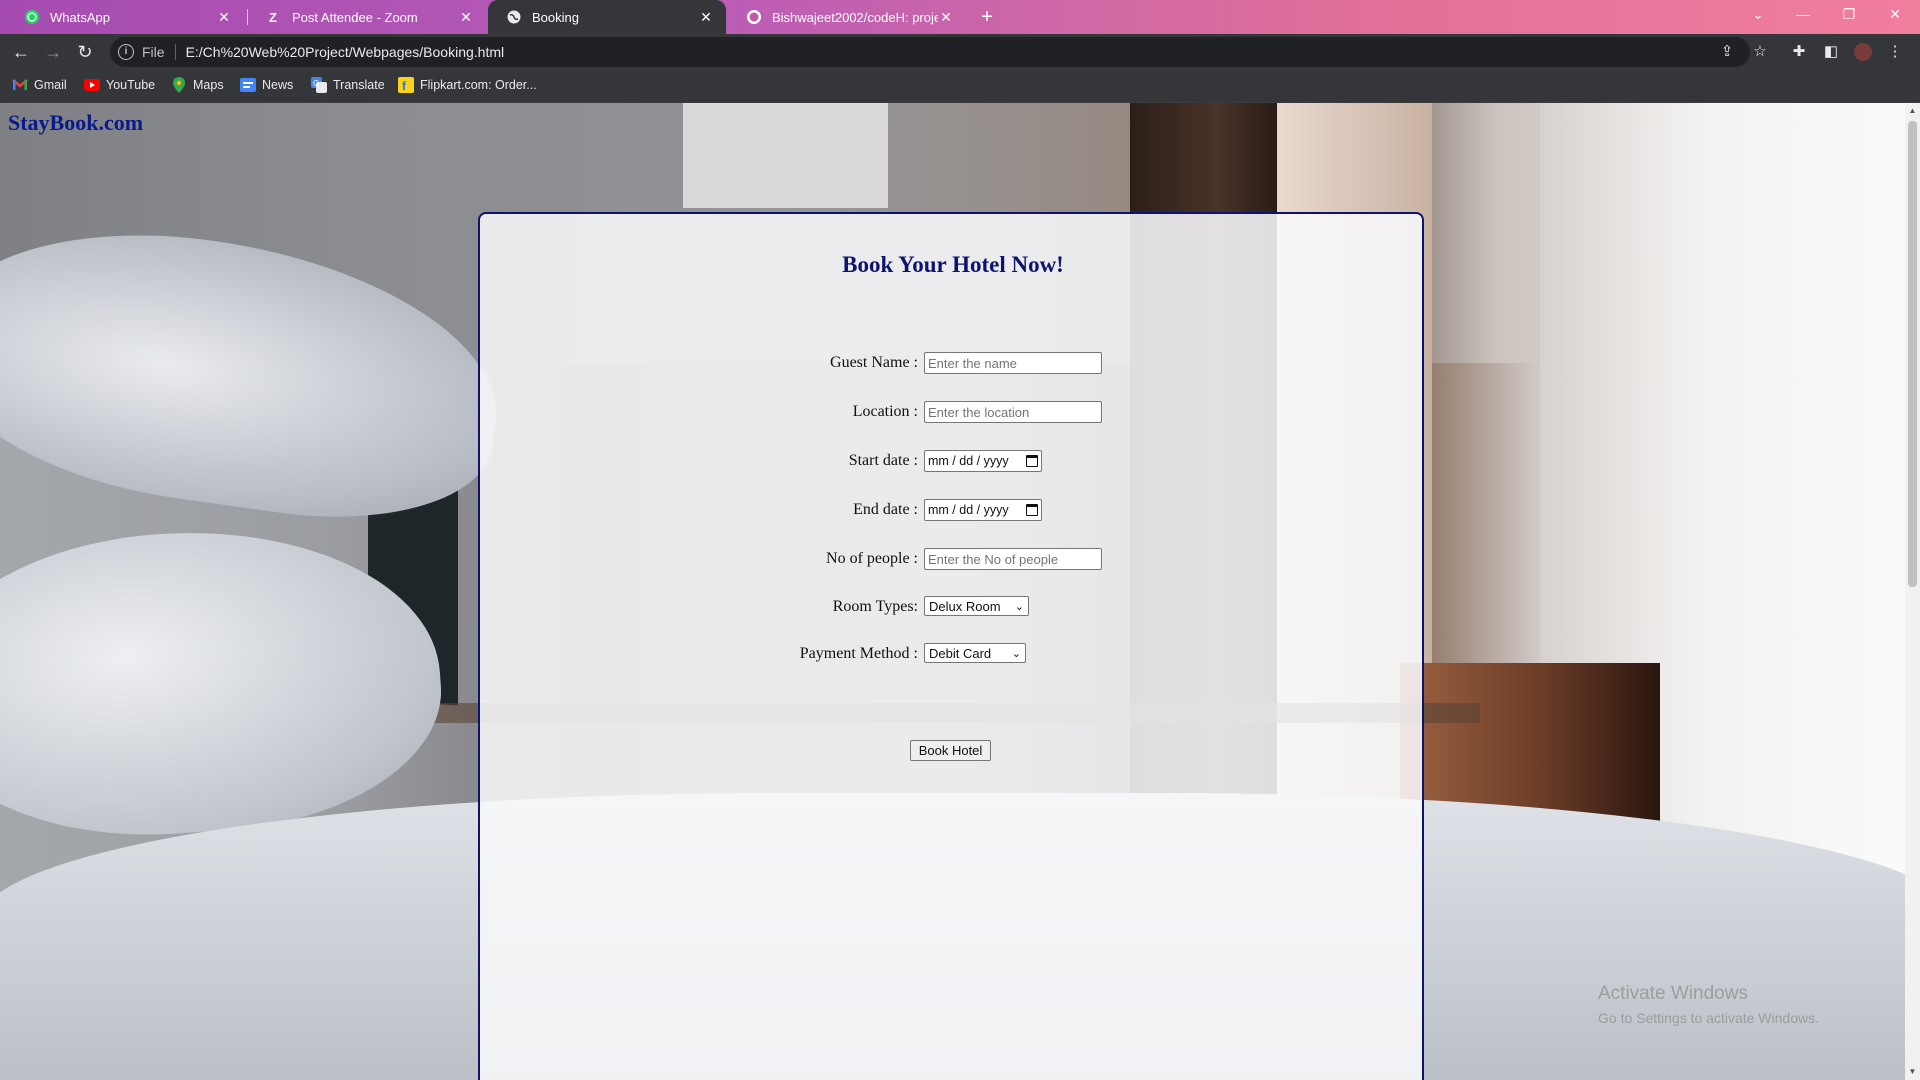 This screenshot has height=1080, width=1920. I want to click on room-type-select: Delux Room ⌄, so click(976, 606).